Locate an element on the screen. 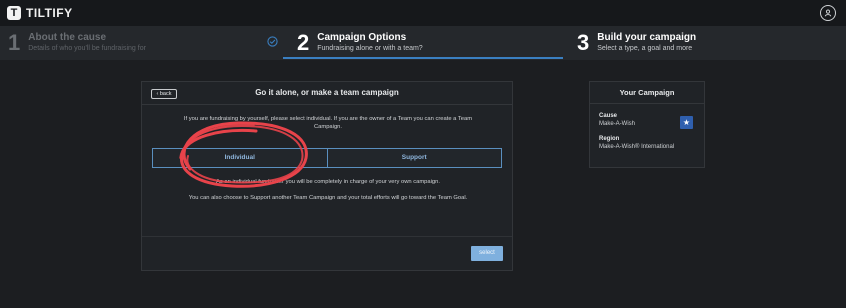 This screenshot has width=846, height=308. card-divider is located at coordinates (327, 236).